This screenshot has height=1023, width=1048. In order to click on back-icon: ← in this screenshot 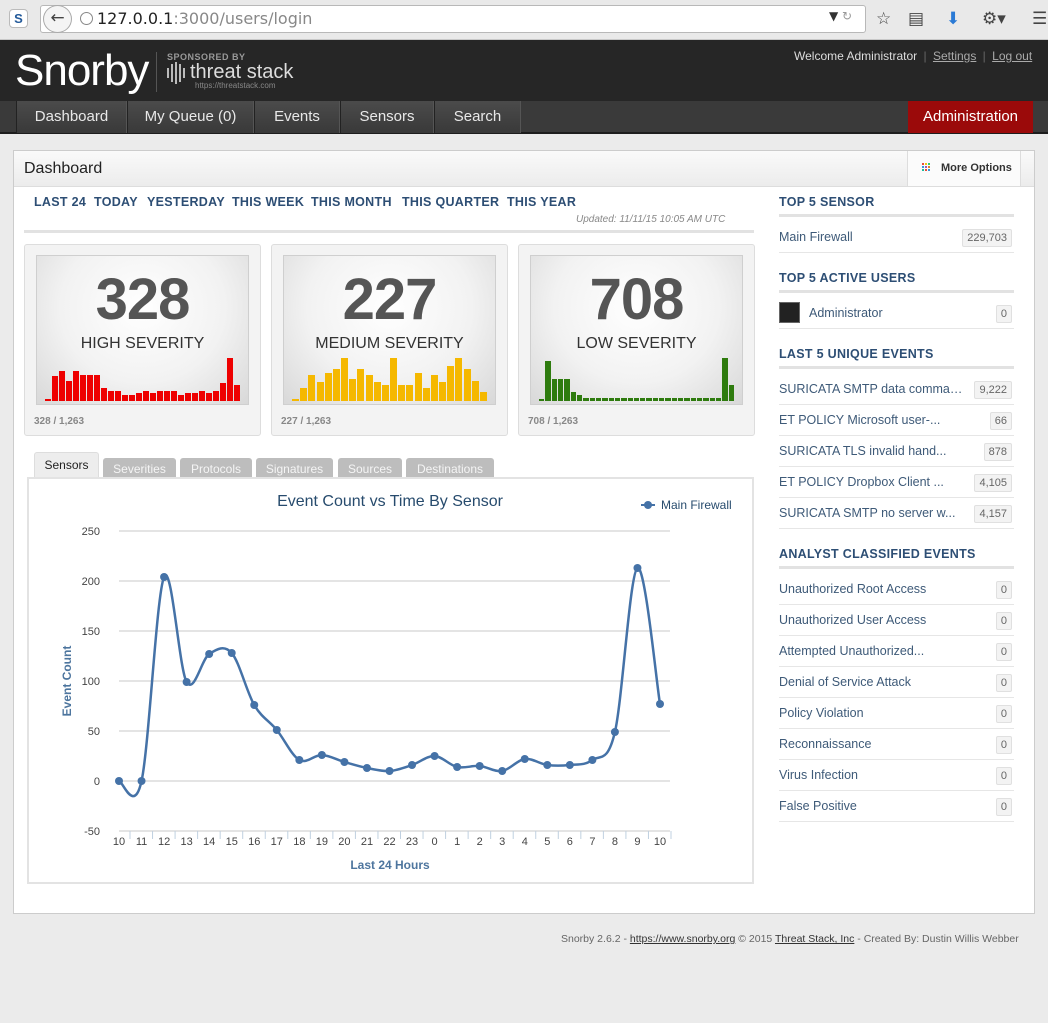, I will do `click(57, 19)`.